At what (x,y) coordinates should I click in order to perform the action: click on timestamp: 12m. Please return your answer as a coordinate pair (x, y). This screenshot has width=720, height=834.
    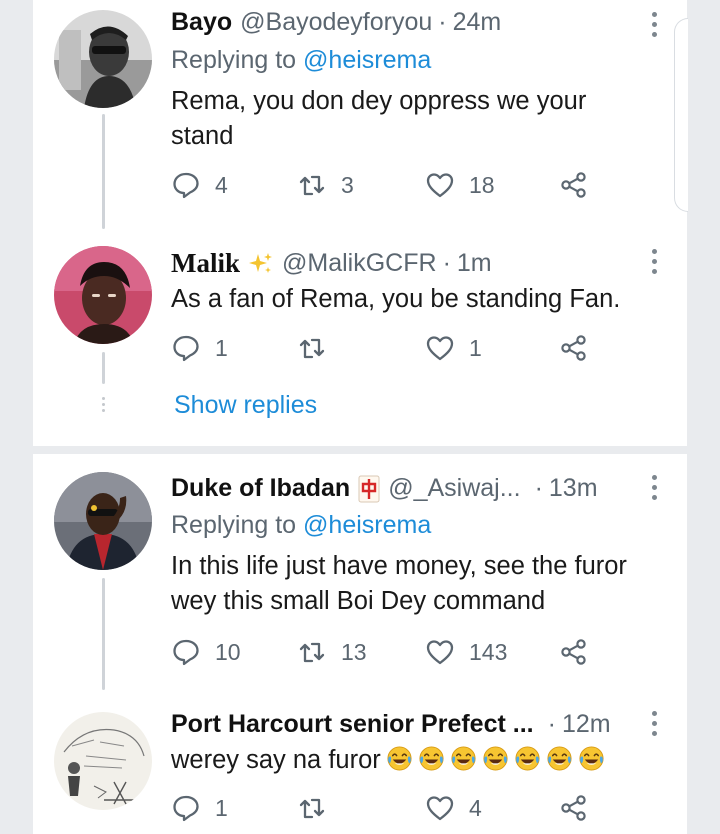
    Looking at the image, I should click on (586, 724).